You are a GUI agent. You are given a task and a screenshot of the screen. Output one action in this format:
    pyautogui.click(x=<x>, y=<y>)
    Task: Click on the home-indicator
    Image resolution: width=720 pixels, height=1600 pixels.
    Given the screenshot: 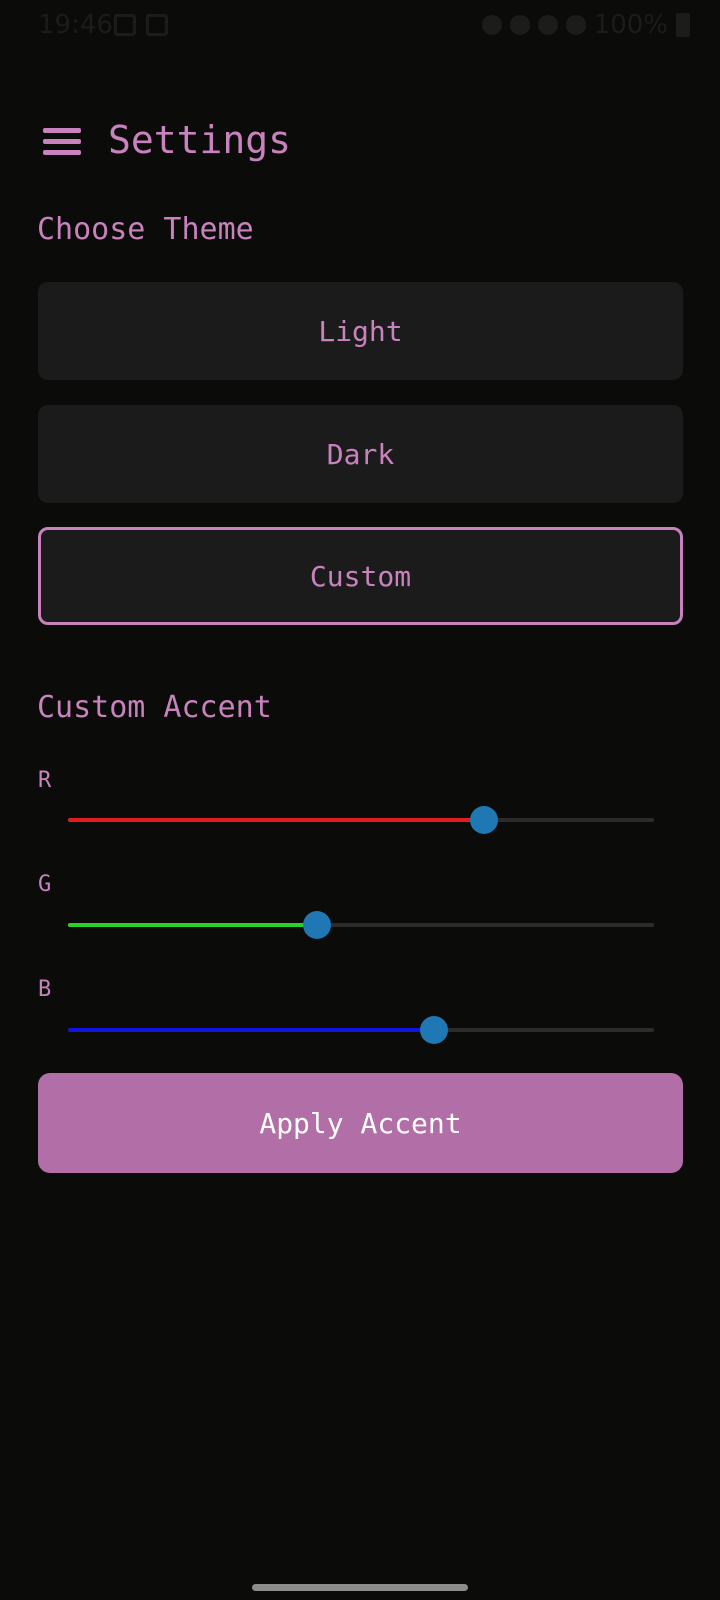 What is the action you would take?
    pyautogui.click(x=360, y=1587)
    